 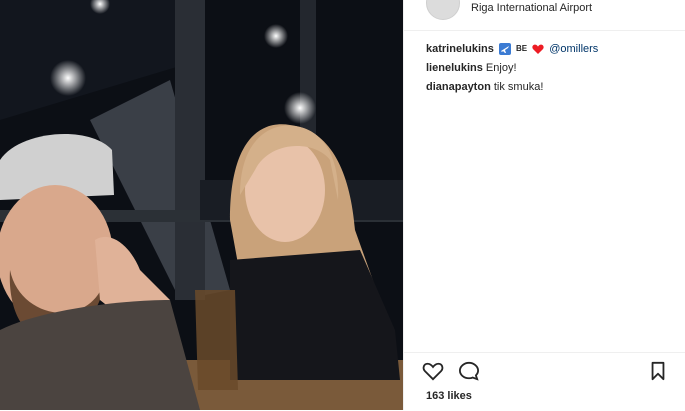 I want to click on comment-item: katrinelukins BE @omillers, so click(x=550, y=49).